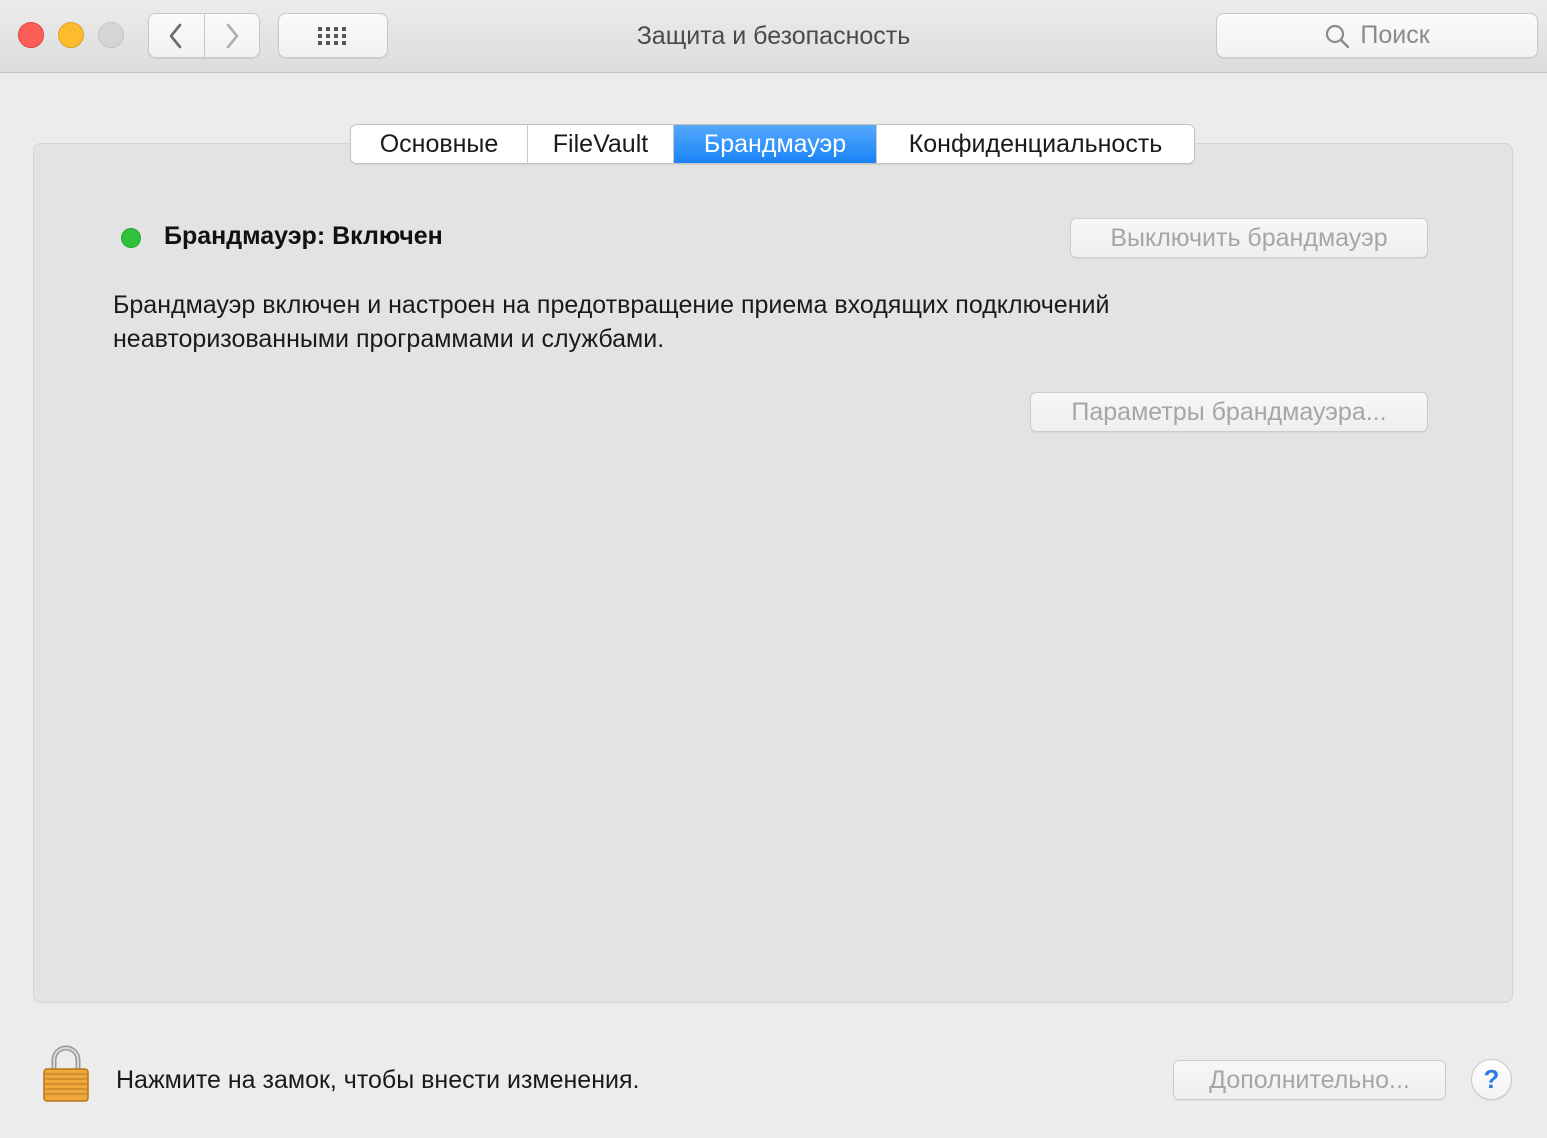  Describe the element at coordinates (600, 144) in the screenshot. I see `tab-filevault: FileVault` at that location.